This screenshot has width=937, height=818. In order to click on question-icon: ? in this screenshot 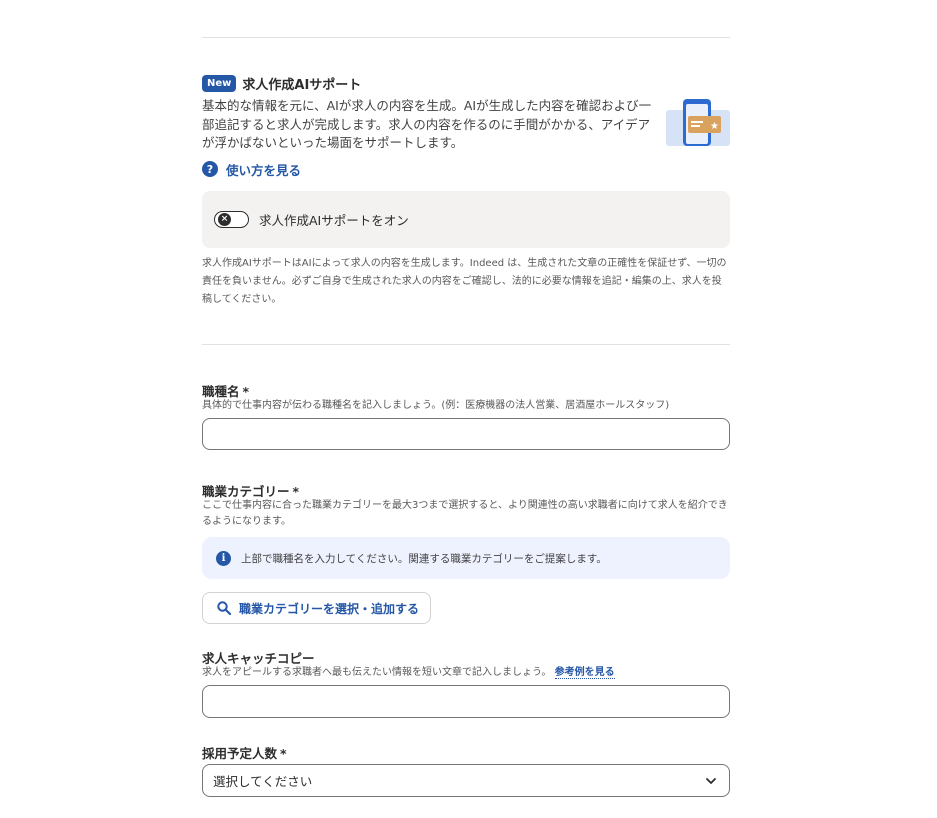, I will do `click(210, 169)`.